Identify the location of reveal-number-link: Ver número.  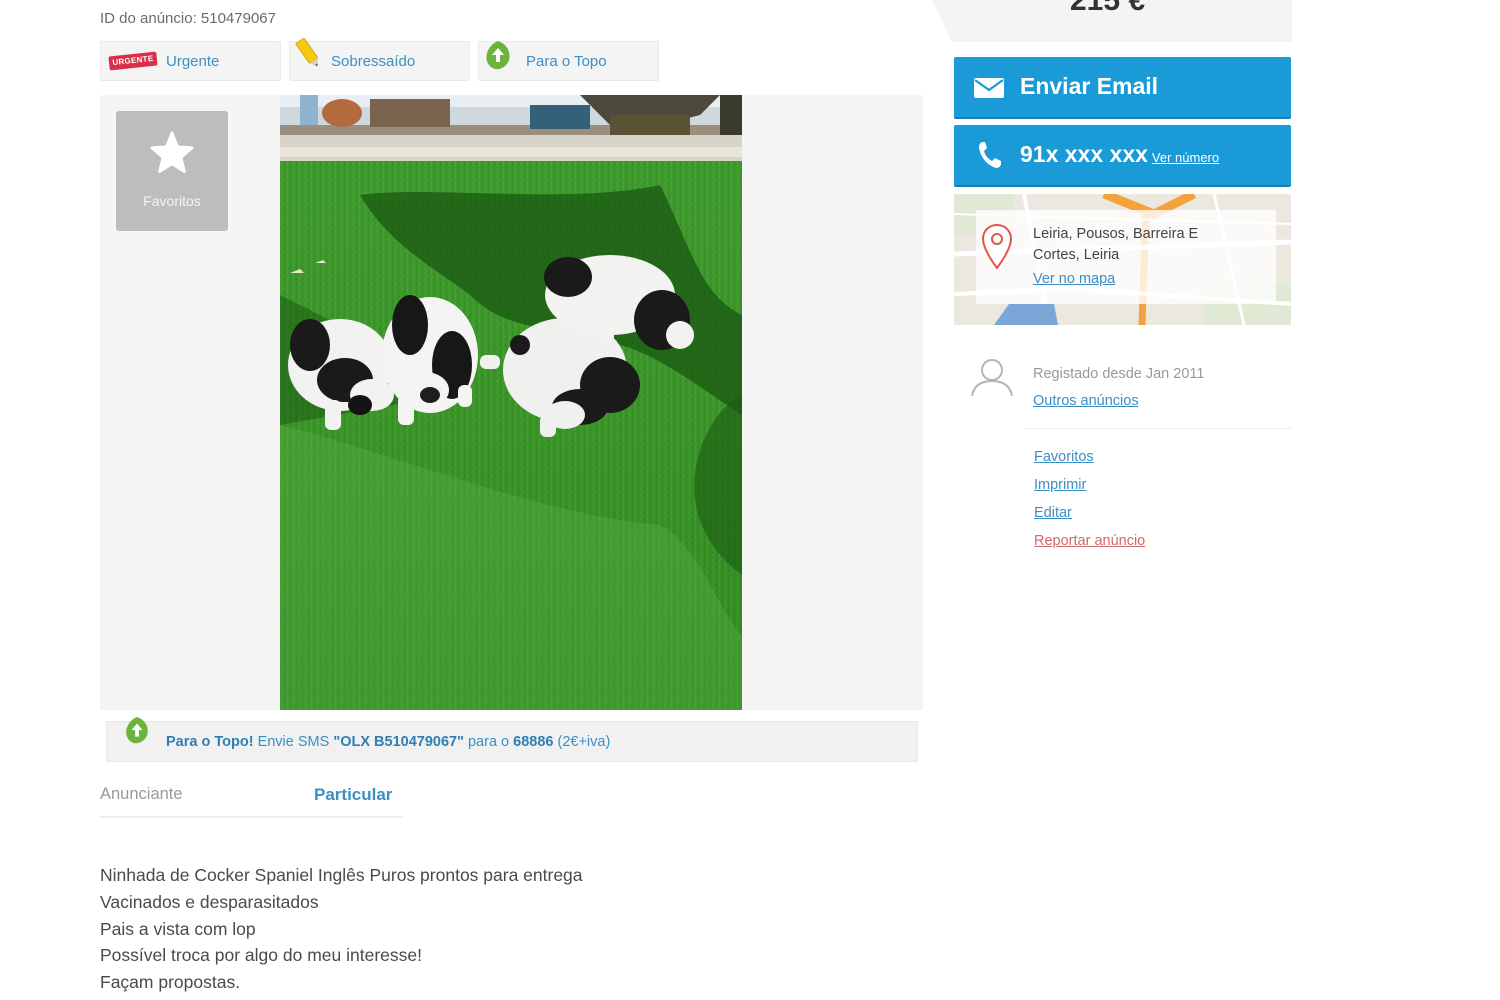
(1185, 157).